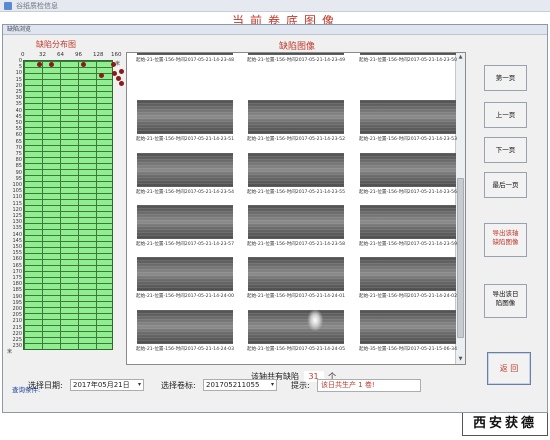 The image size is (550, 440). What do you see at coordinates (18, 104) in the screenshot?
I see `y-tick-label: 35` at bounding box center [18, 104].